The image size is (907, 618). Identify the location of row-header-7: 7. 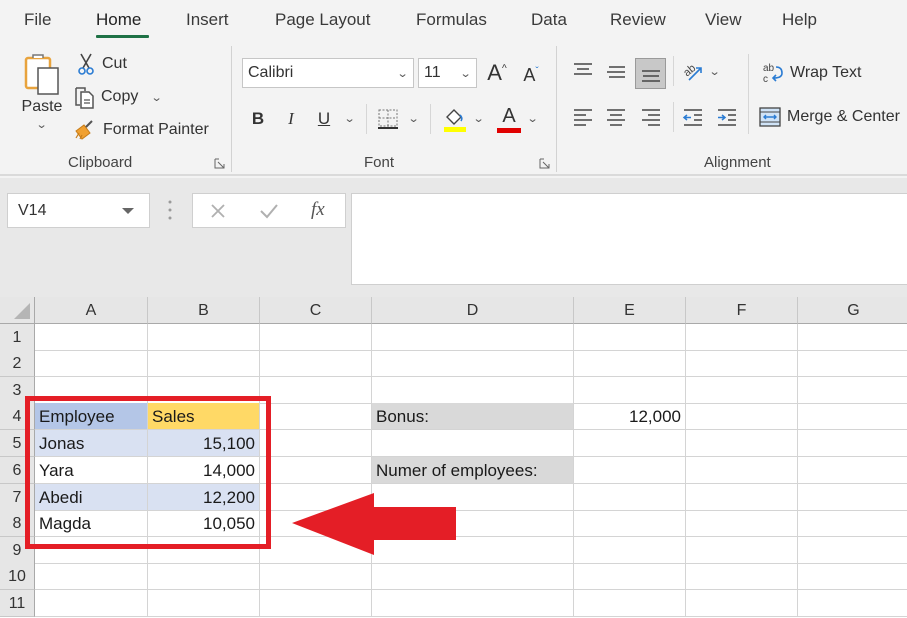
(17, 497).